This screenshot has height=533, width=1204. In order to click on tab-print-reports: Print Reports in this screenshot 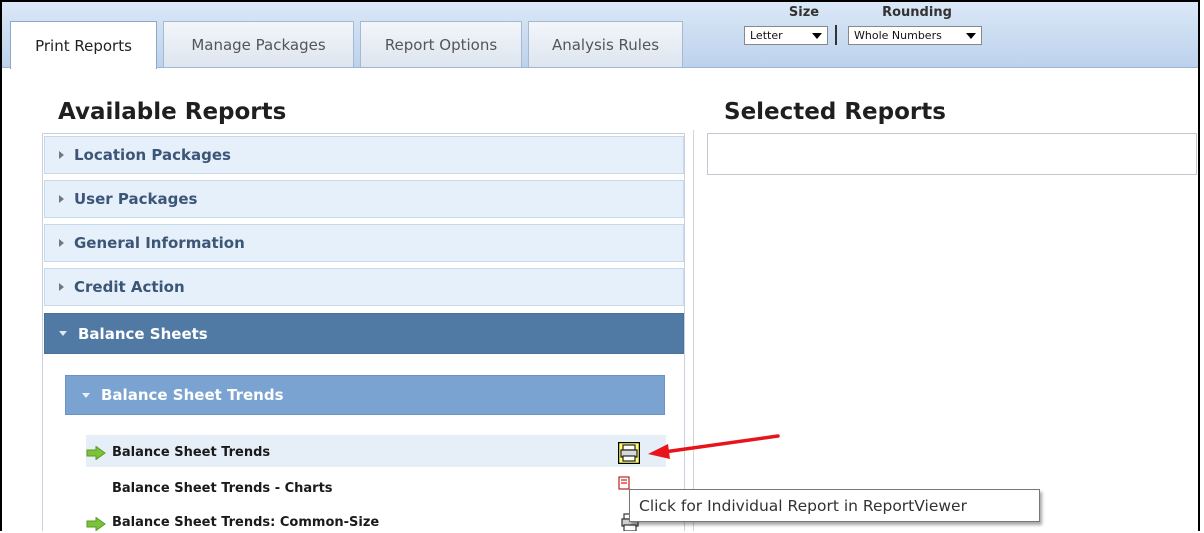, I will do `click(83, 45)`.